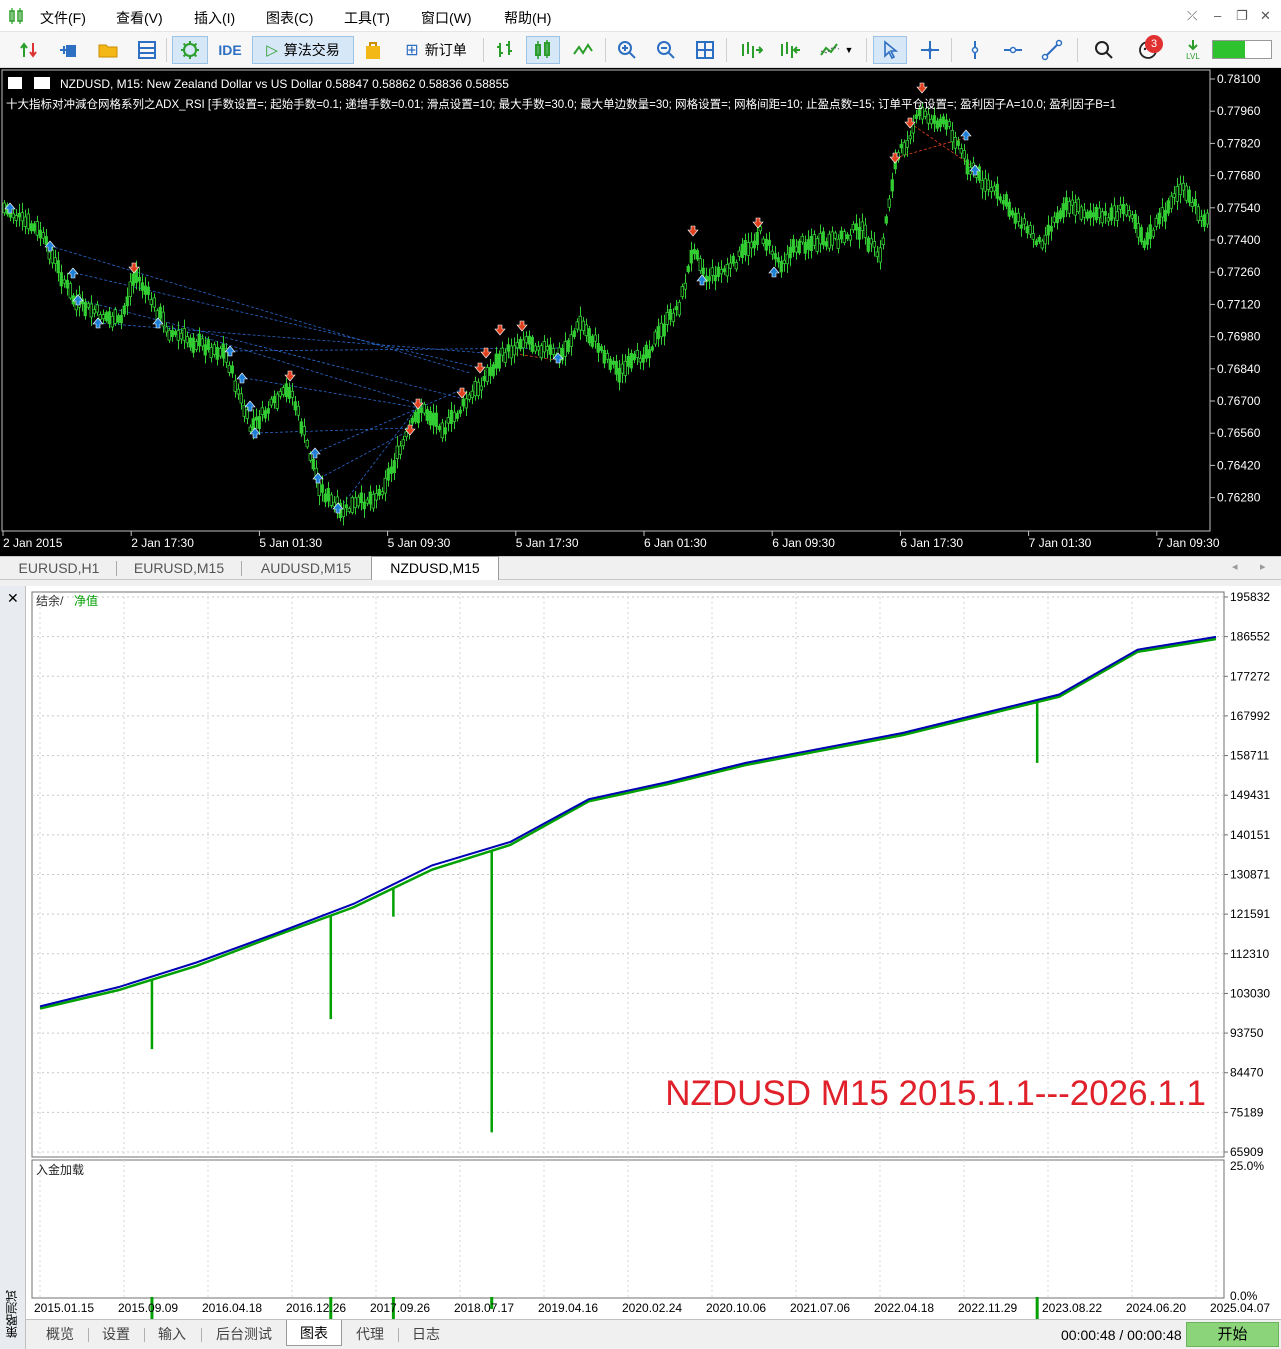 The image size is (1281, 1349). I want to click on tab-journal: 日志, so click(426, 1335).